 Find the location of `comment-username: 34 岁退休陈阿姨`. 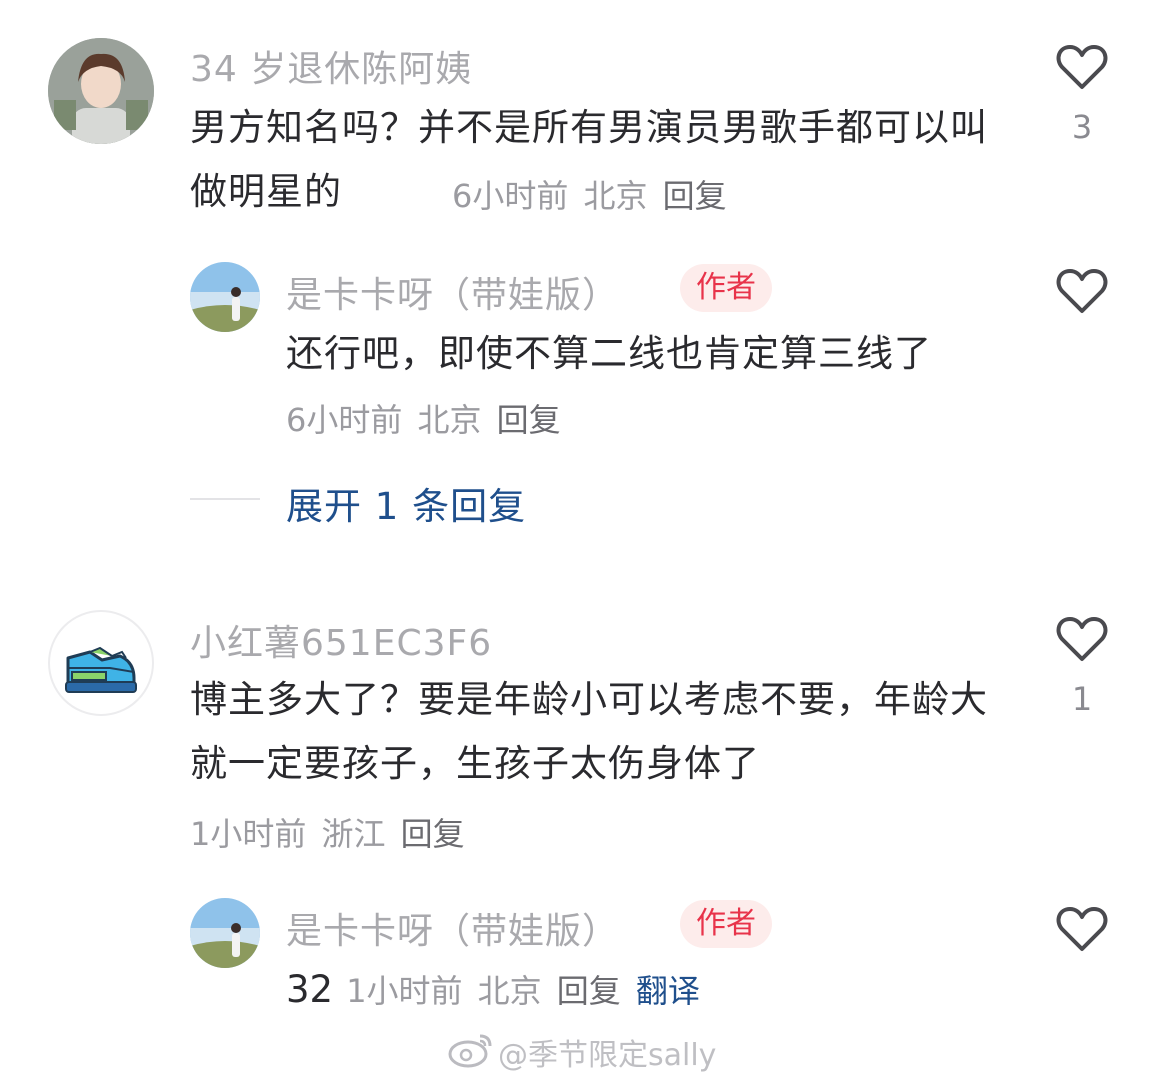

comment-username: 34 岁退休陈阿姨 is located at coordinates (331, 66).